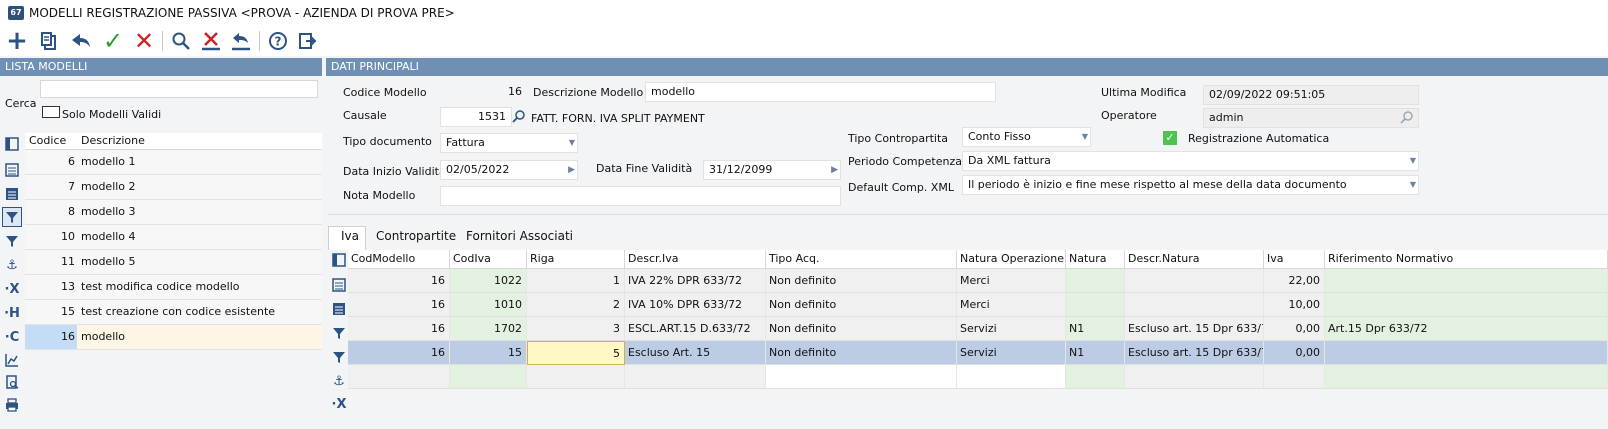 The height and width of the screenshot is (429, 1608). What do you see at coordinates (519, 236) in the screenshot?
I see `tab-fornitori-associati: Fornitori Associati` at bounding box center [519, 236].